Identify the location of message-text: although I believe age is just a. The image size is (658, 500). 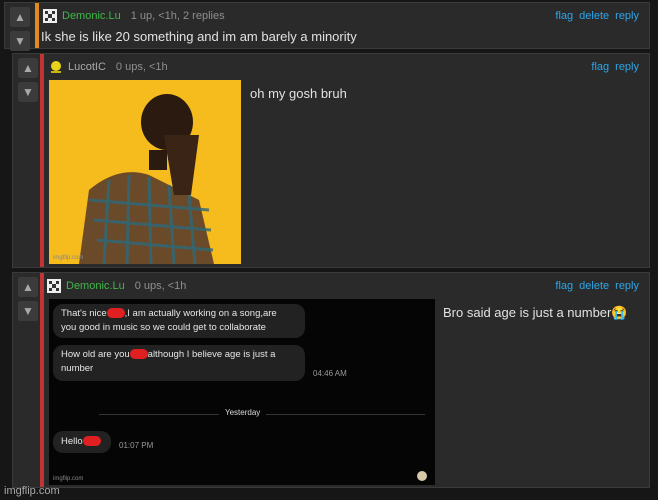
(211, 354).